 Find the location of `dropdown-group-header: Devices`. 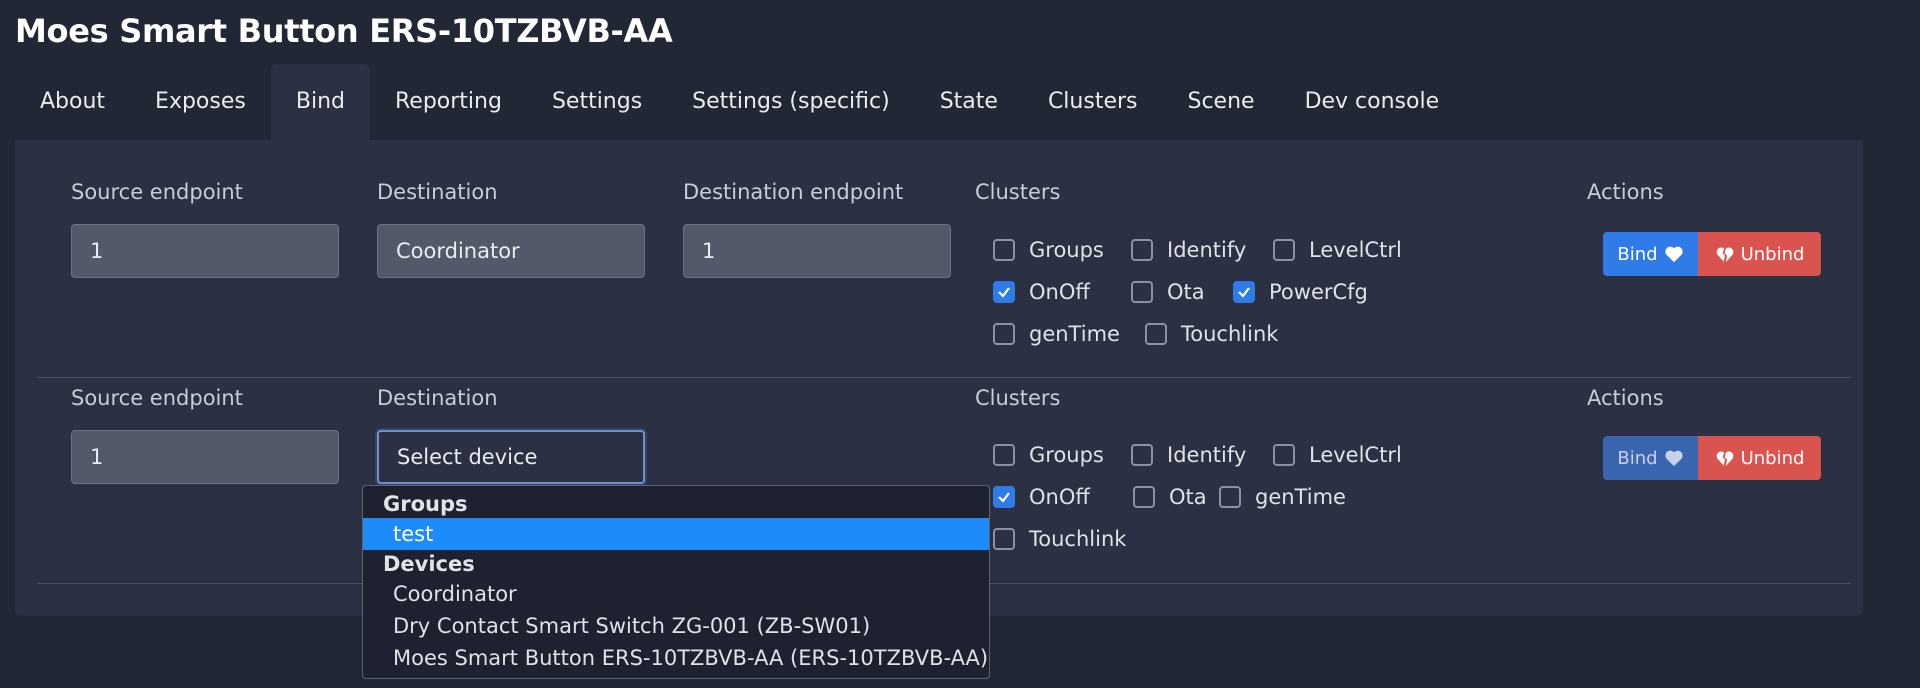

dropdown-group-header: Devices is located at coordinates (429, 564).